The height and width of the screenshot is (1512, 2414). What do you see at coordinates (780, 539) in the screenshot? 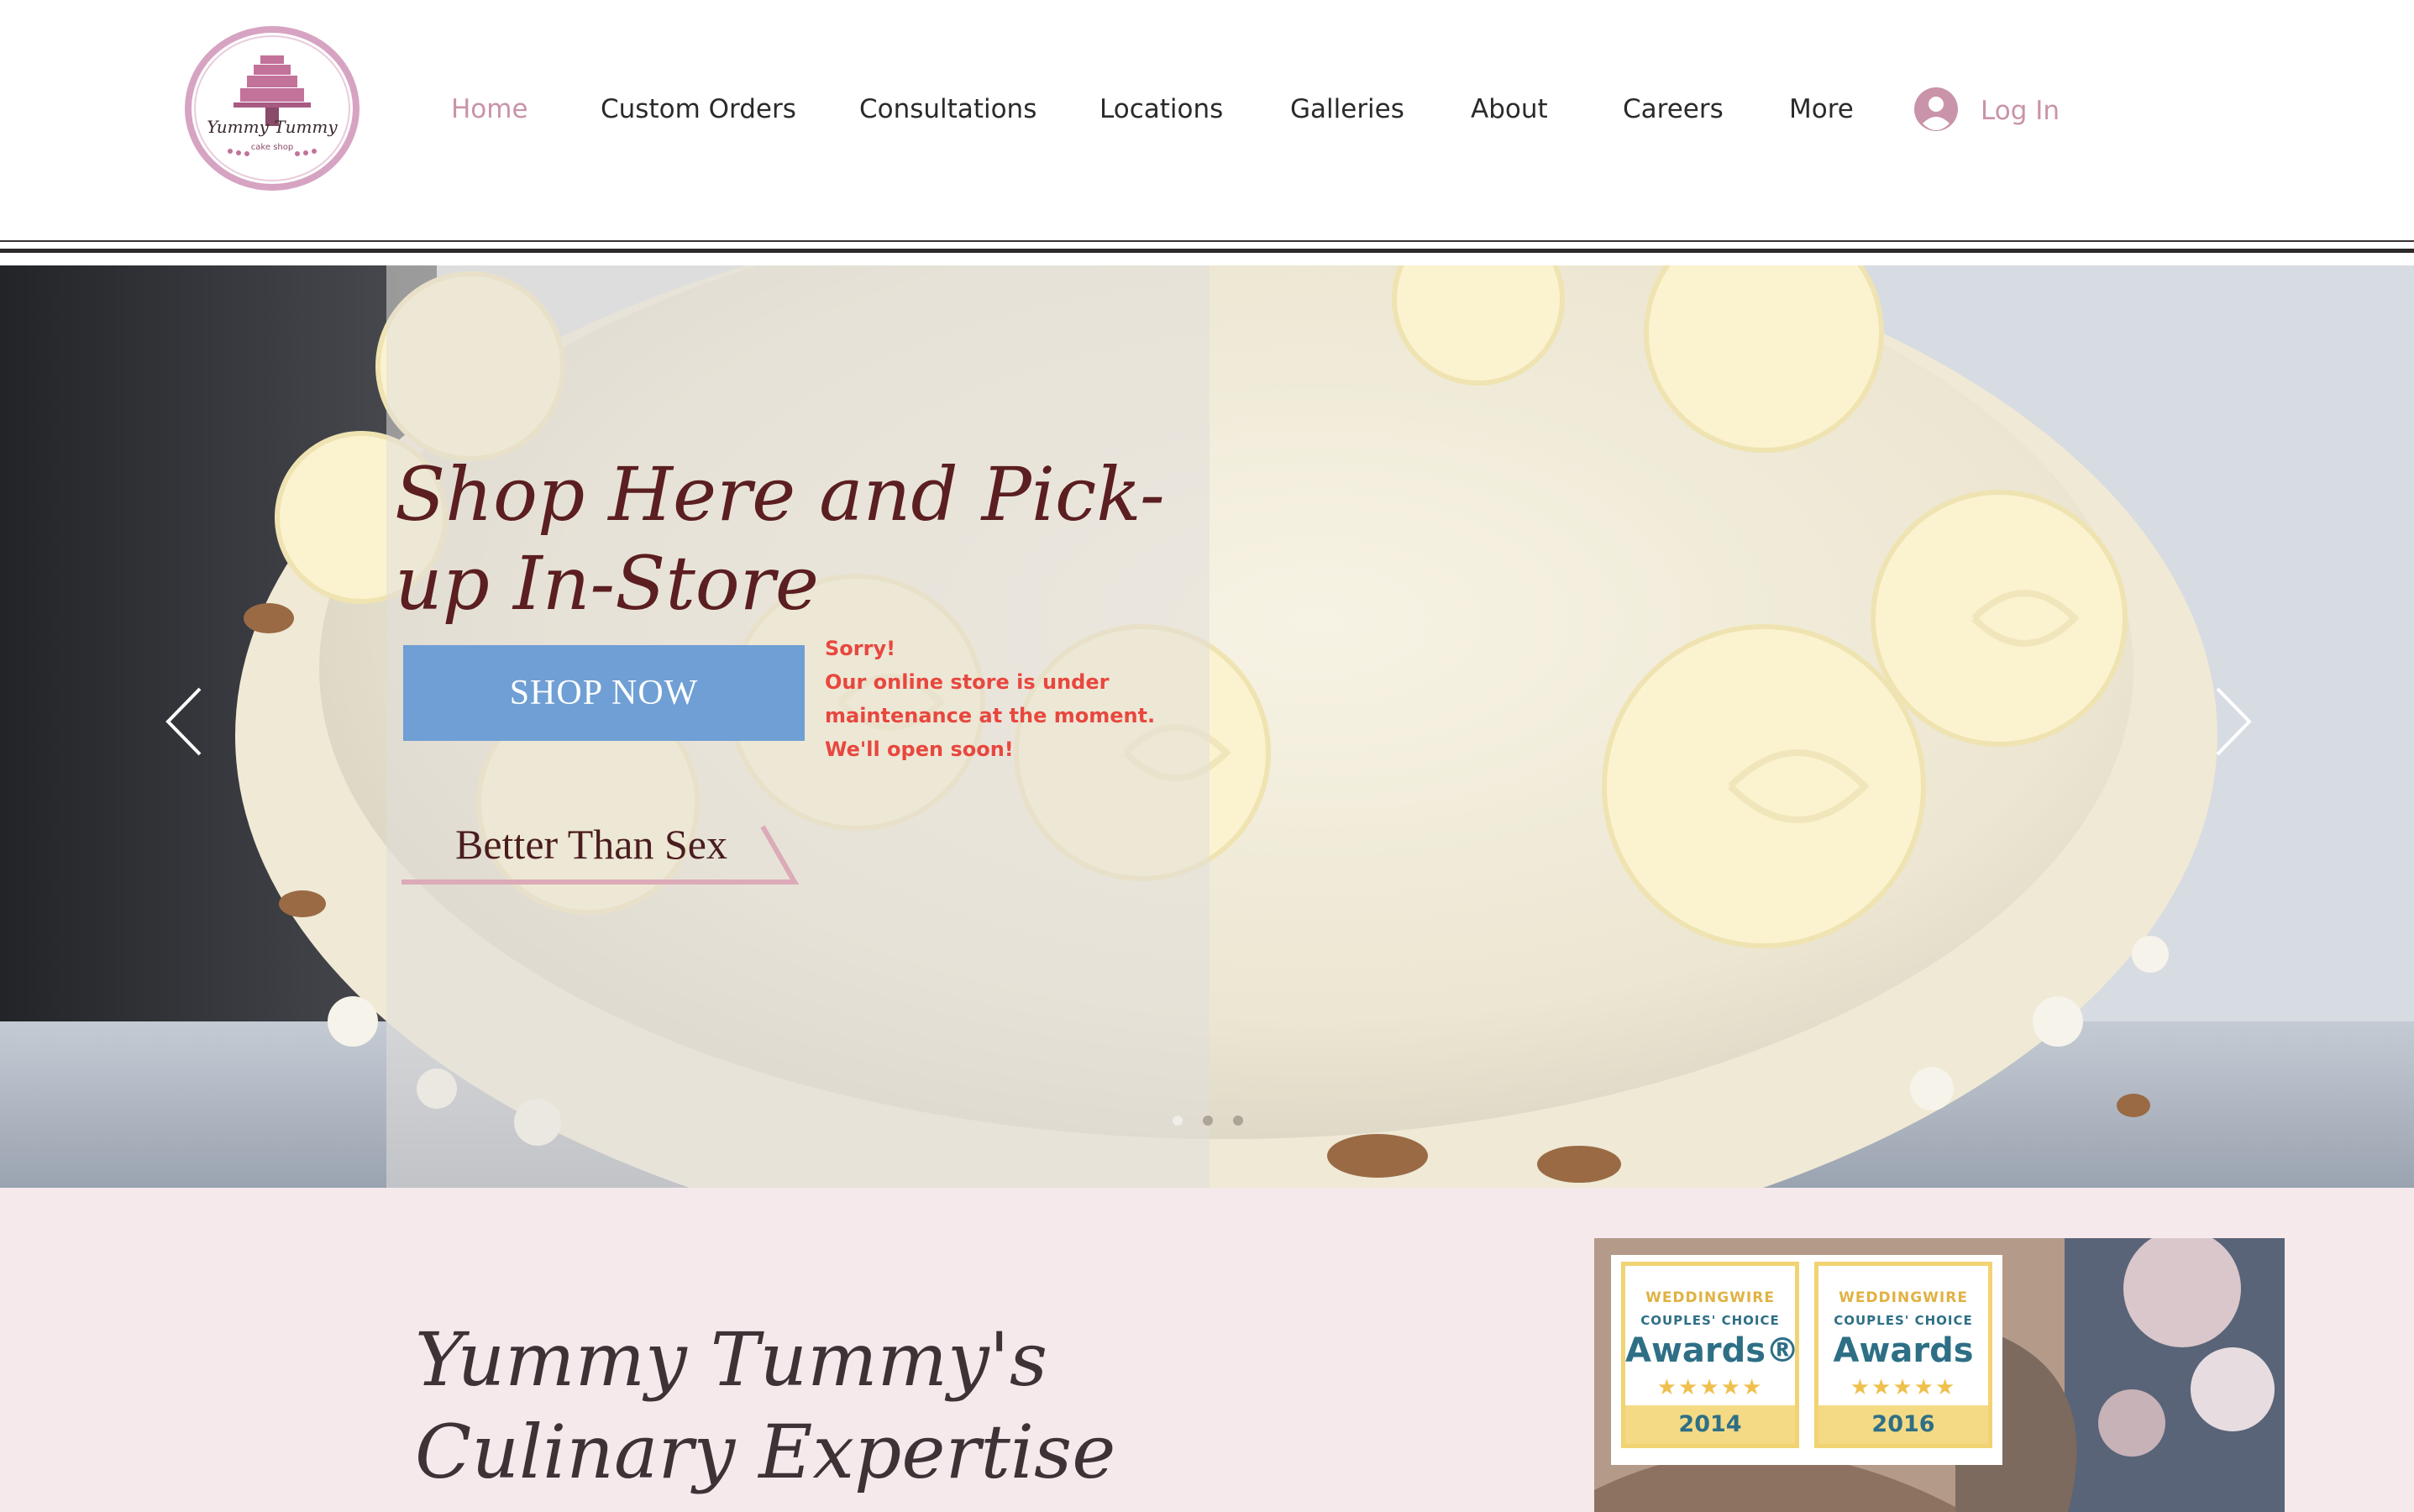
I see `hero-title: Shop Here and Pick-up In-Store` at bounding box center [780, 539].